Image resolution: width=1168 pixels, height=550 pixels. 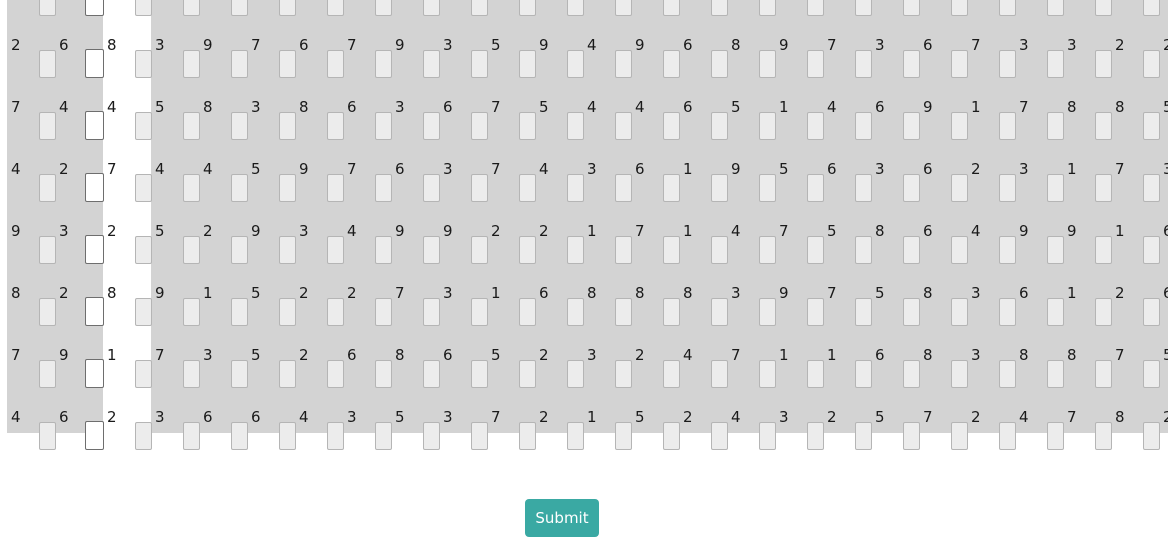 I want to click on submit-button: Submit, so click(x=562, y=518).